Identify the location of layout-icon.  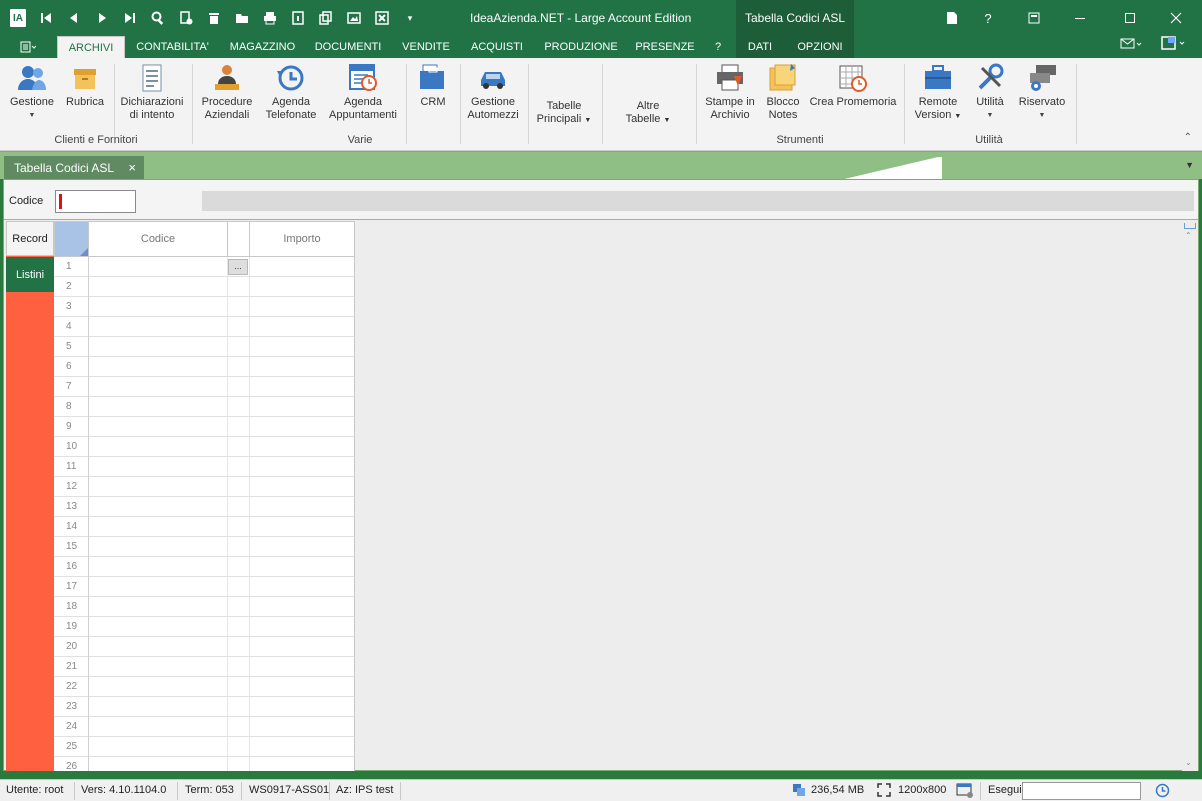
(1173, 47).